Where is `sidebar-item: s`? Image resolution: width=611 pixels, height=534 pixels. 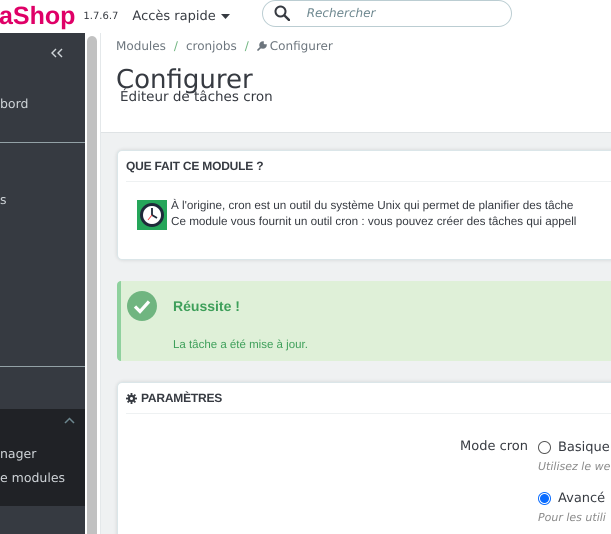
sidebar-item: s is located at coordinates (3, 199).